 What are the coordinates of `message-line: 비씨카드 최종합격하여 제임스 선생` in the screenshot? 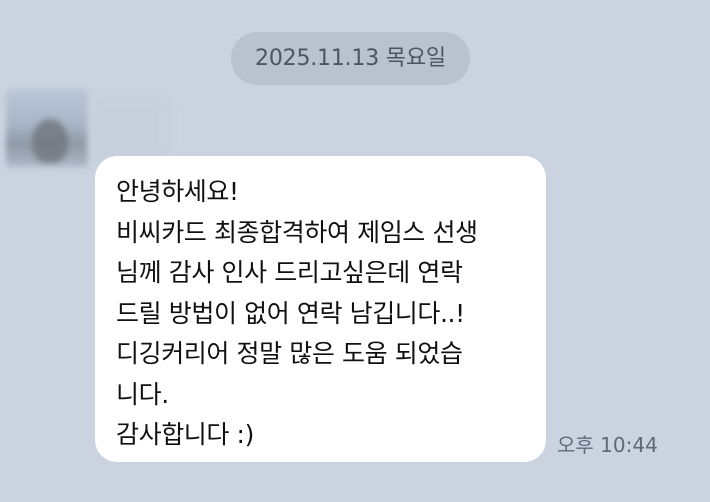 It's located at (297, 232).